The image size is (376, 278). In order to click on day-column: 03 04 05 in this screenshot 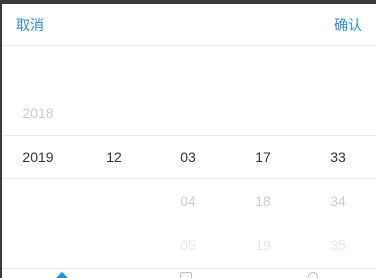, I will do `click(188, 157)`.